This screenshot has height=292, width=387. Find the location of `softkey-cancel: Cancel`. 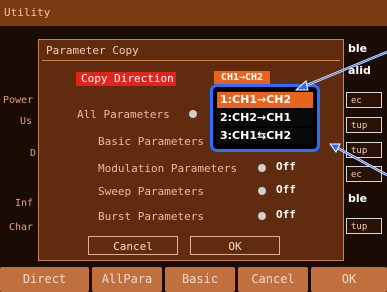

softkey-cancel: Cancel is located at coordinates (273, 279).